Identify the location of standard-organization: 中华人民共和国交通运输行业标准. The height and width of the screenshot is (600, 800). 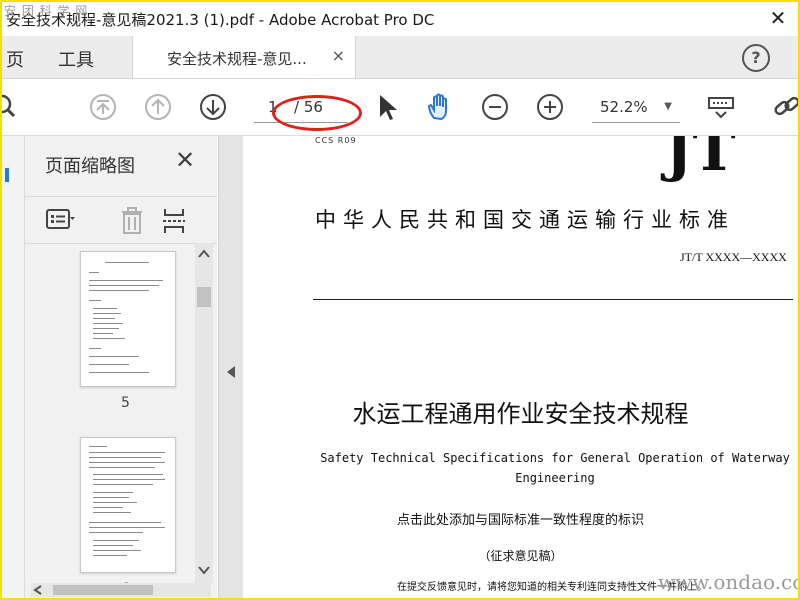
(525, 220).